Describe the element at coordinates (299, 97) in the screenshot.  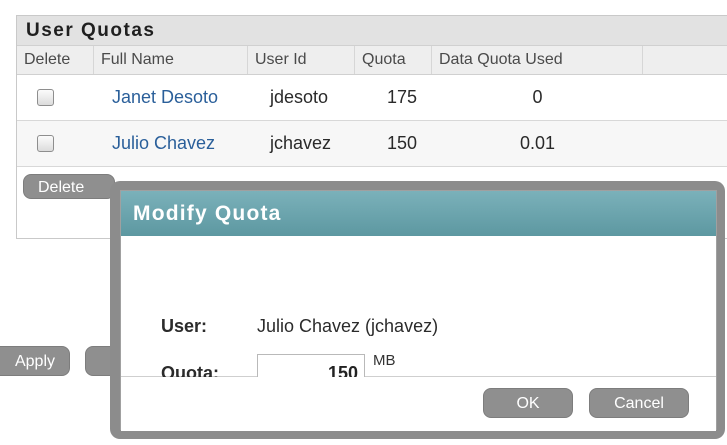
I see `user-id: jdesoto` at that location.